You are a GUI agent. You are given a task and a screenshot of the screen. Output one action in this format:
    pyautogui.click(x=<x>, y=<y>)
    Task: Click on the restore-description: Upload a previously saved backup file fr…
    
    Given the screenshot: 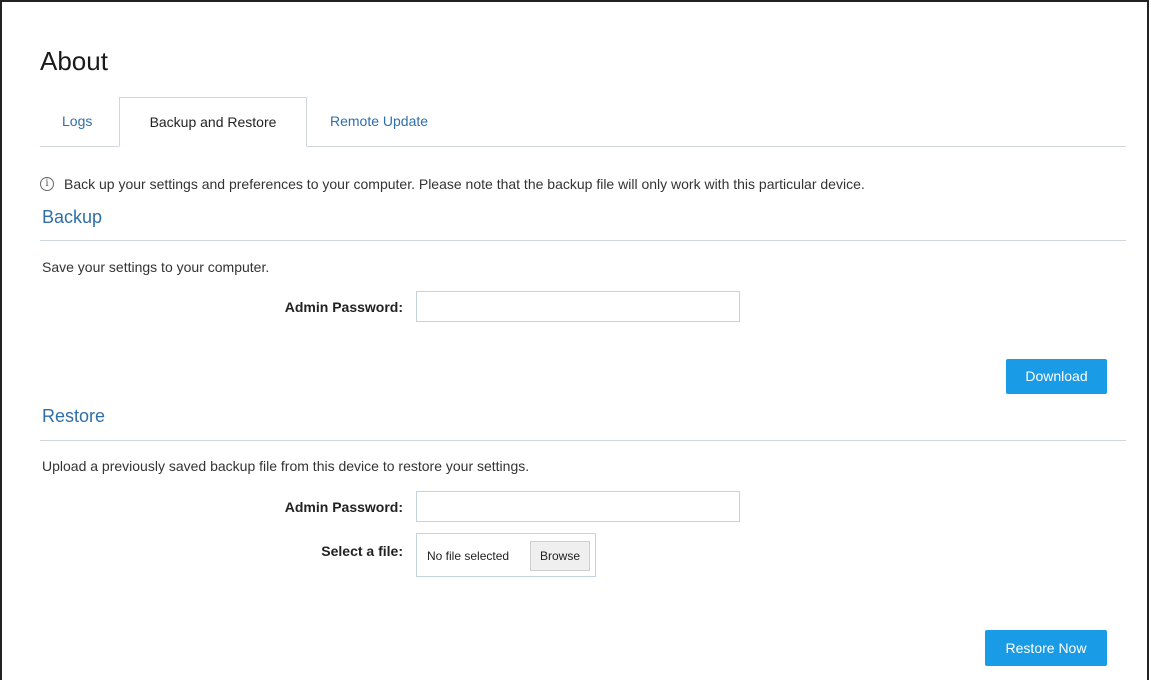 What is the action you would take?
    pyautogui.click(x=286, y=466)
    